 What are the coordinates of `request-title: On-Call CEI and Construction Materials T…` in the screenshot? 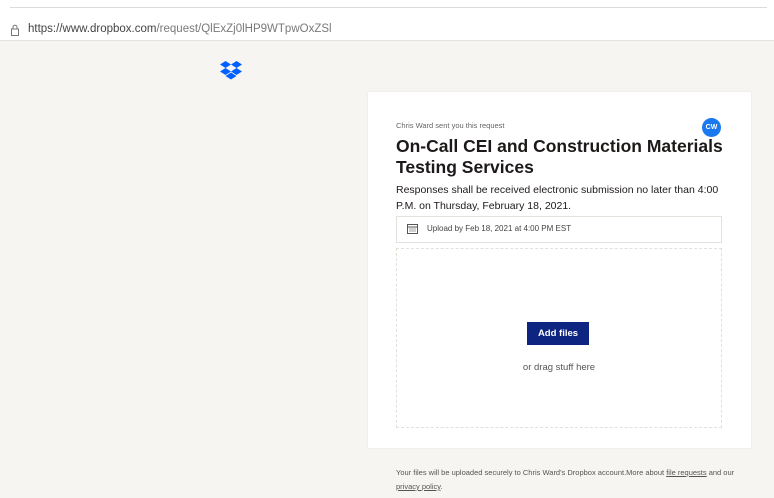 It's located at (559, 156).